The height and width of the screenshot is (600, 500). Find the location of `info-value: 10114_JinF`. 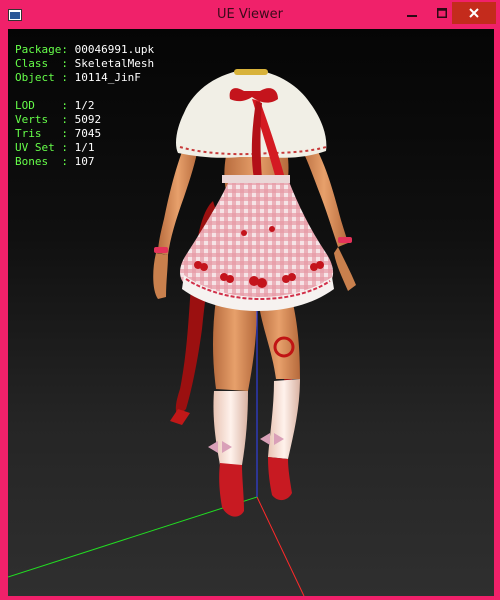

info-value: 10114_JinF is located at coordinates (107, 77).